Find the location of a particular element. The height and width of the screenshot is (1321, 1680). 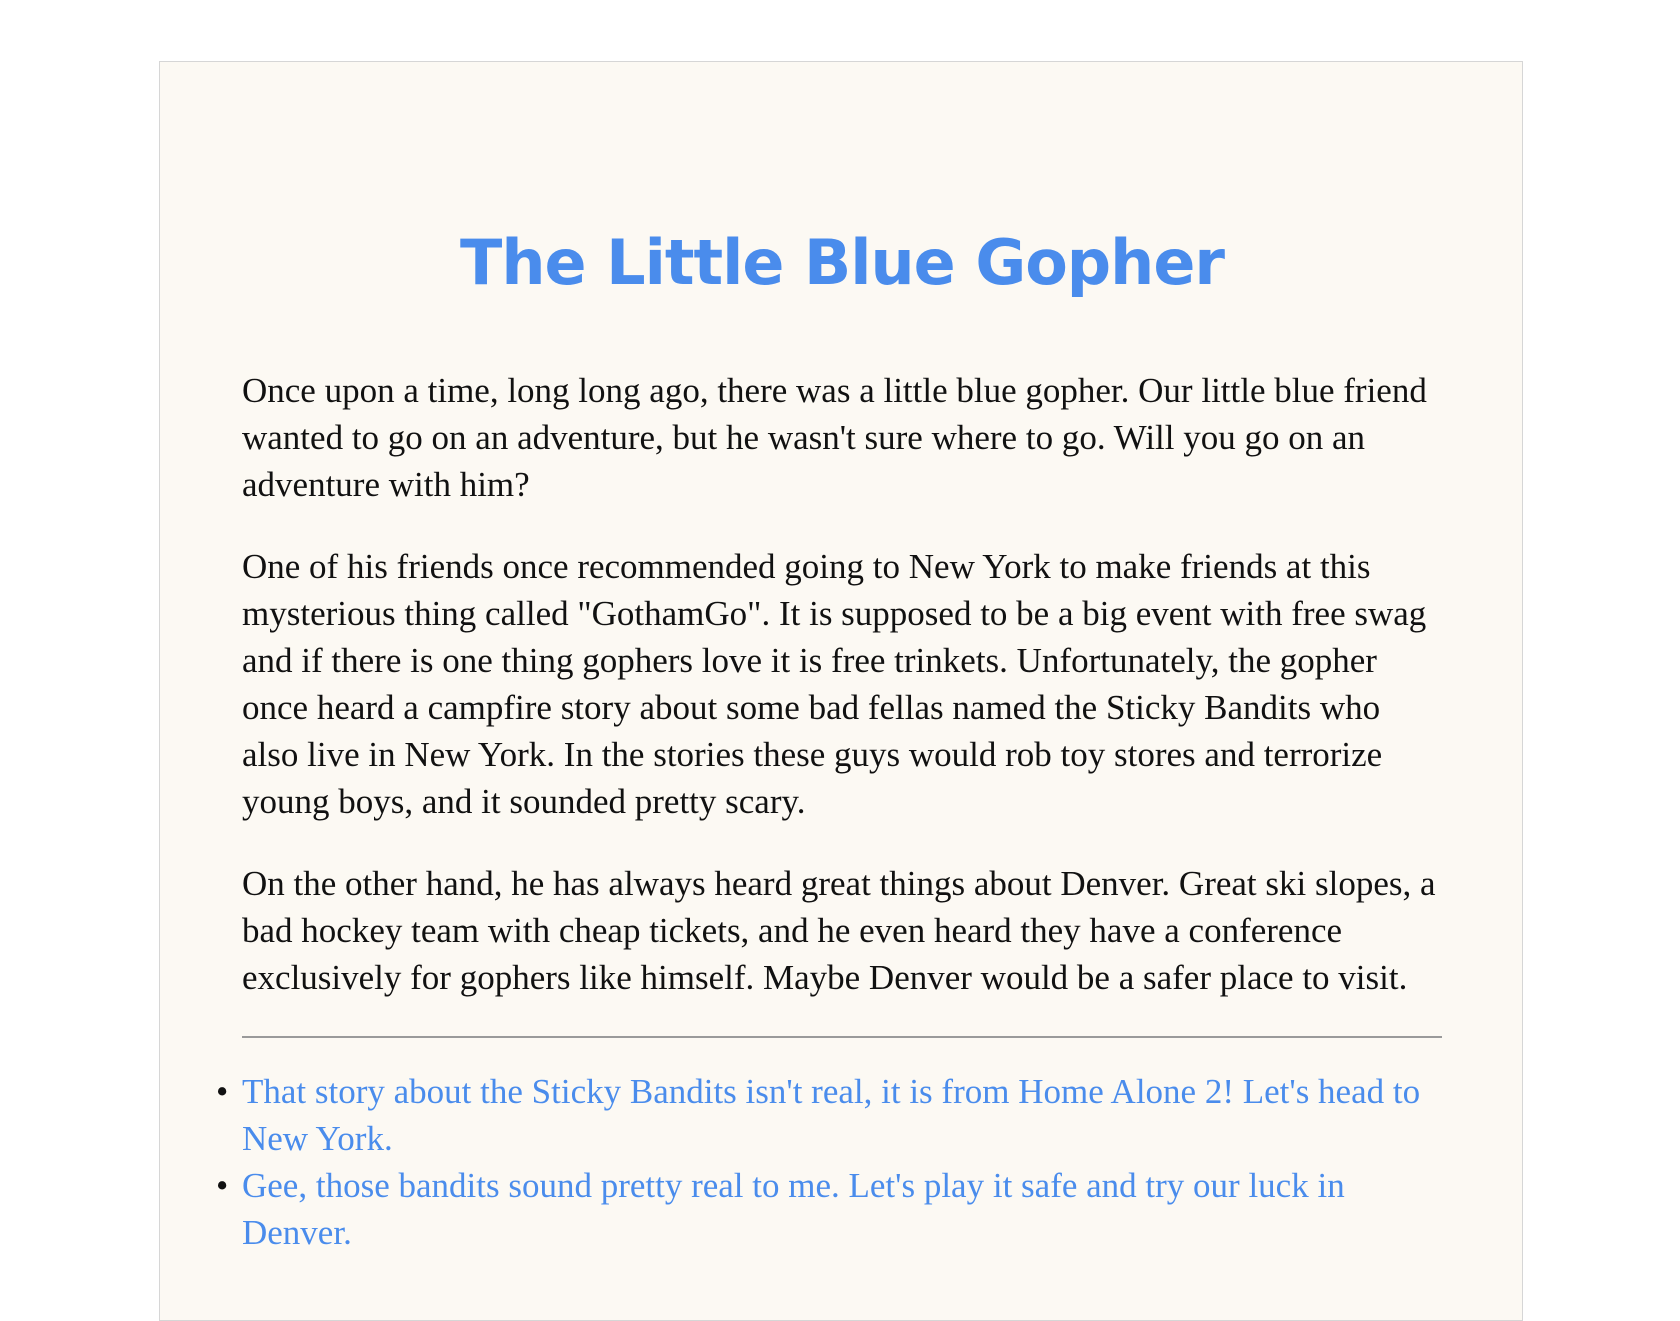

story-title: The Little Blue Gopher is located at coordinates (842, 262).